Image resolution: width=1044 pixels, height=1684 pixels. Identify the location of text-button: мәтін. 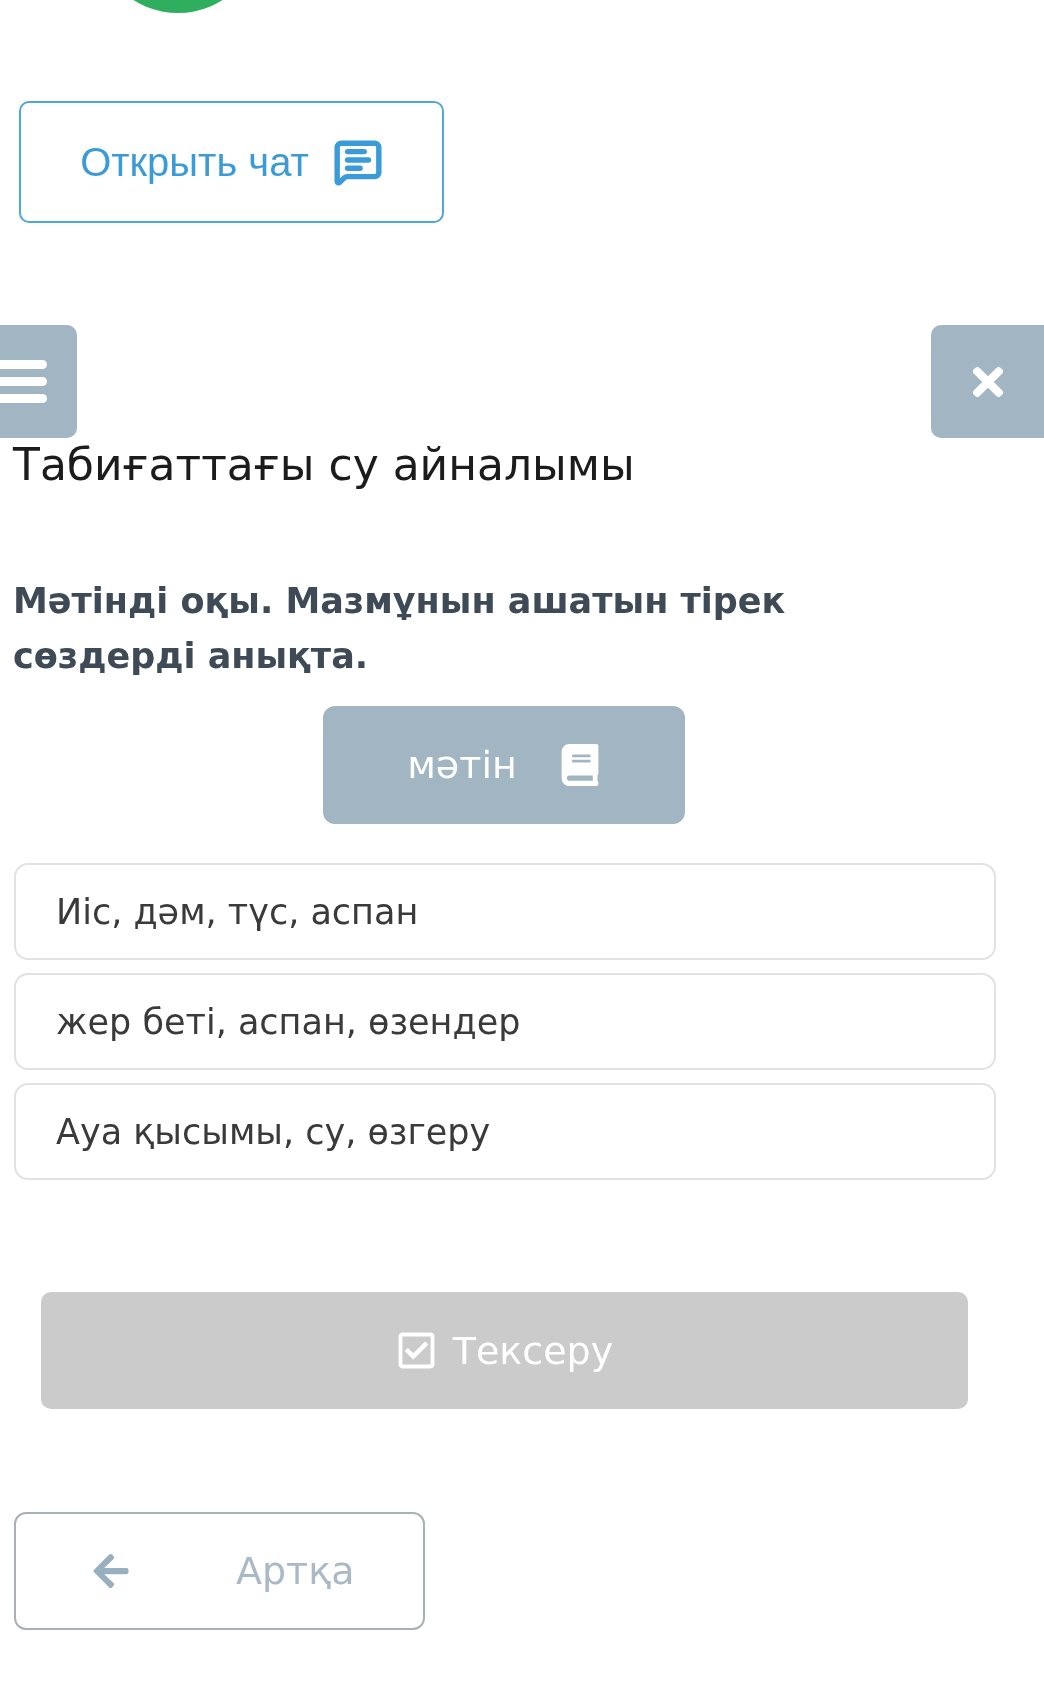
(504, 765).